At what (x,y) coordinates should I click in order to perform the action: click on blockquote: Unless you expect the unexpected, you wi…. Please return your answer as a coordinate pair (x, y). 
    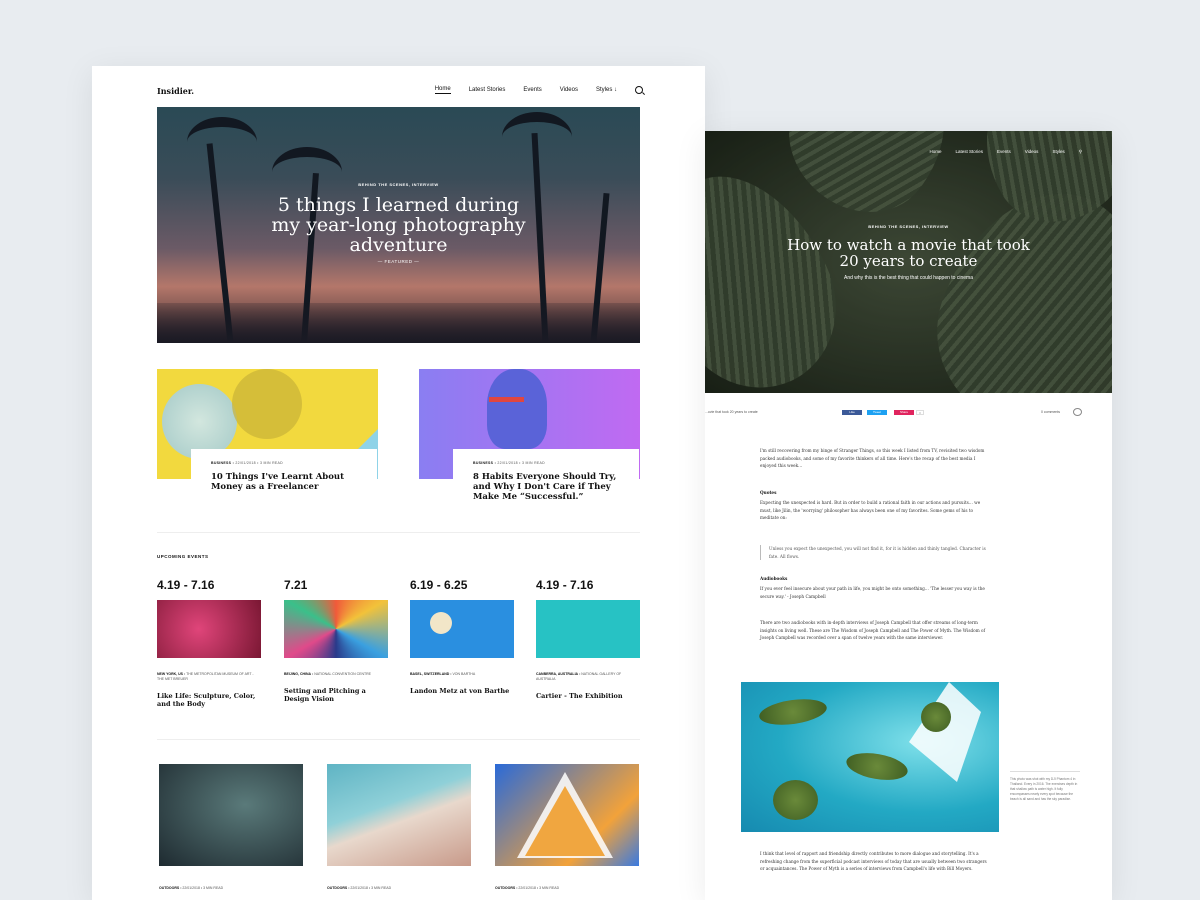
    Looking at the image, I should click on (875, 552).